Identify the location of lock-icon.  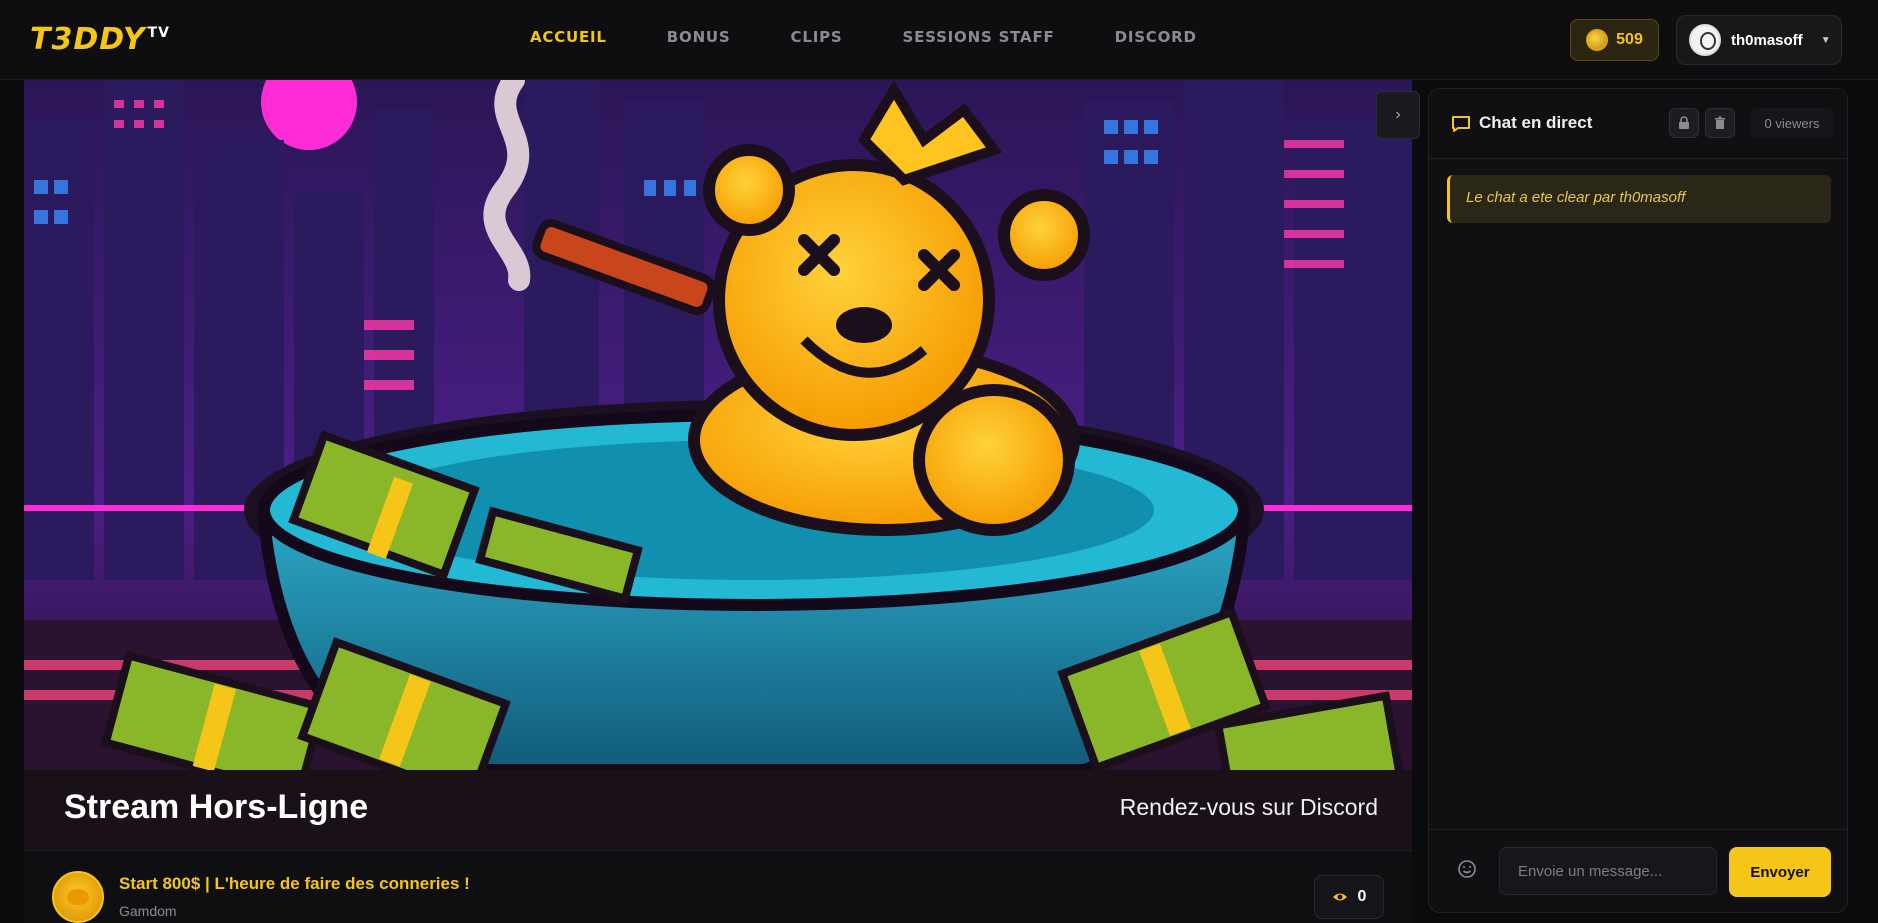
(1684, 122).